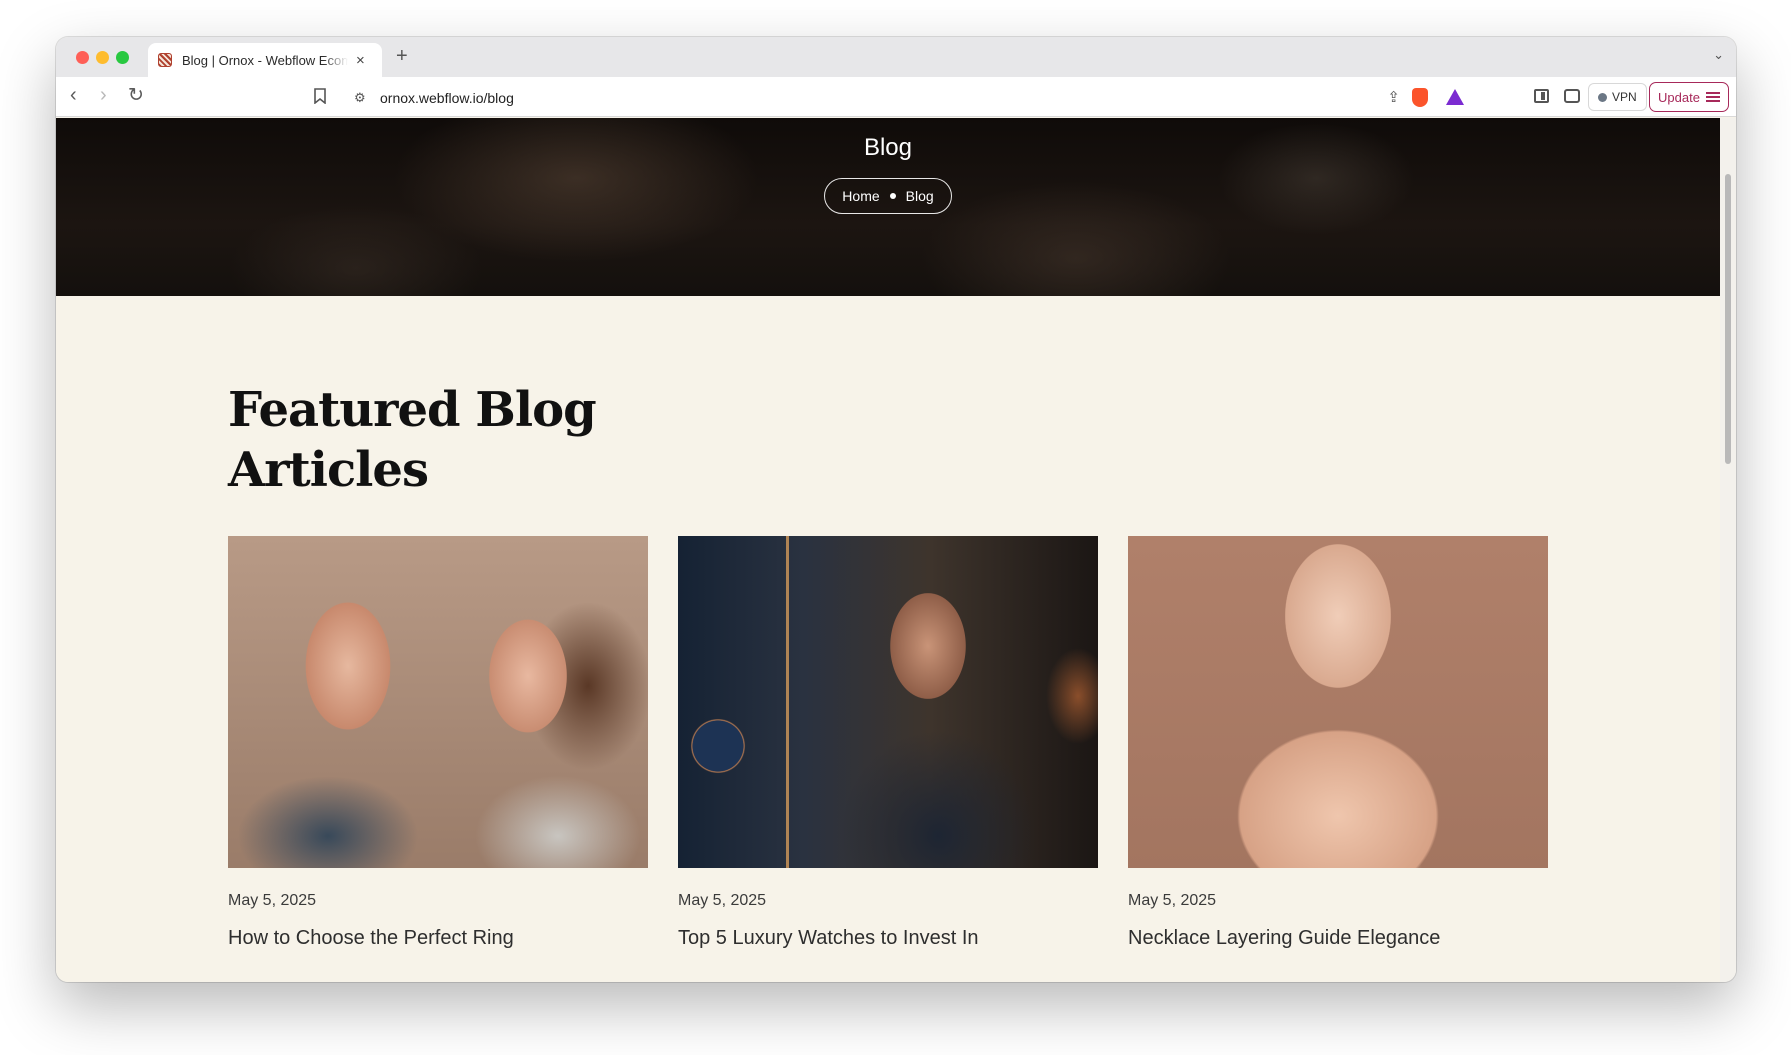  What do you see at coordinates (1338, 938) in the screenshot?
I see `card-title-link: Necklace Layering Guide Elegance` at bounding box center [1338, 938].